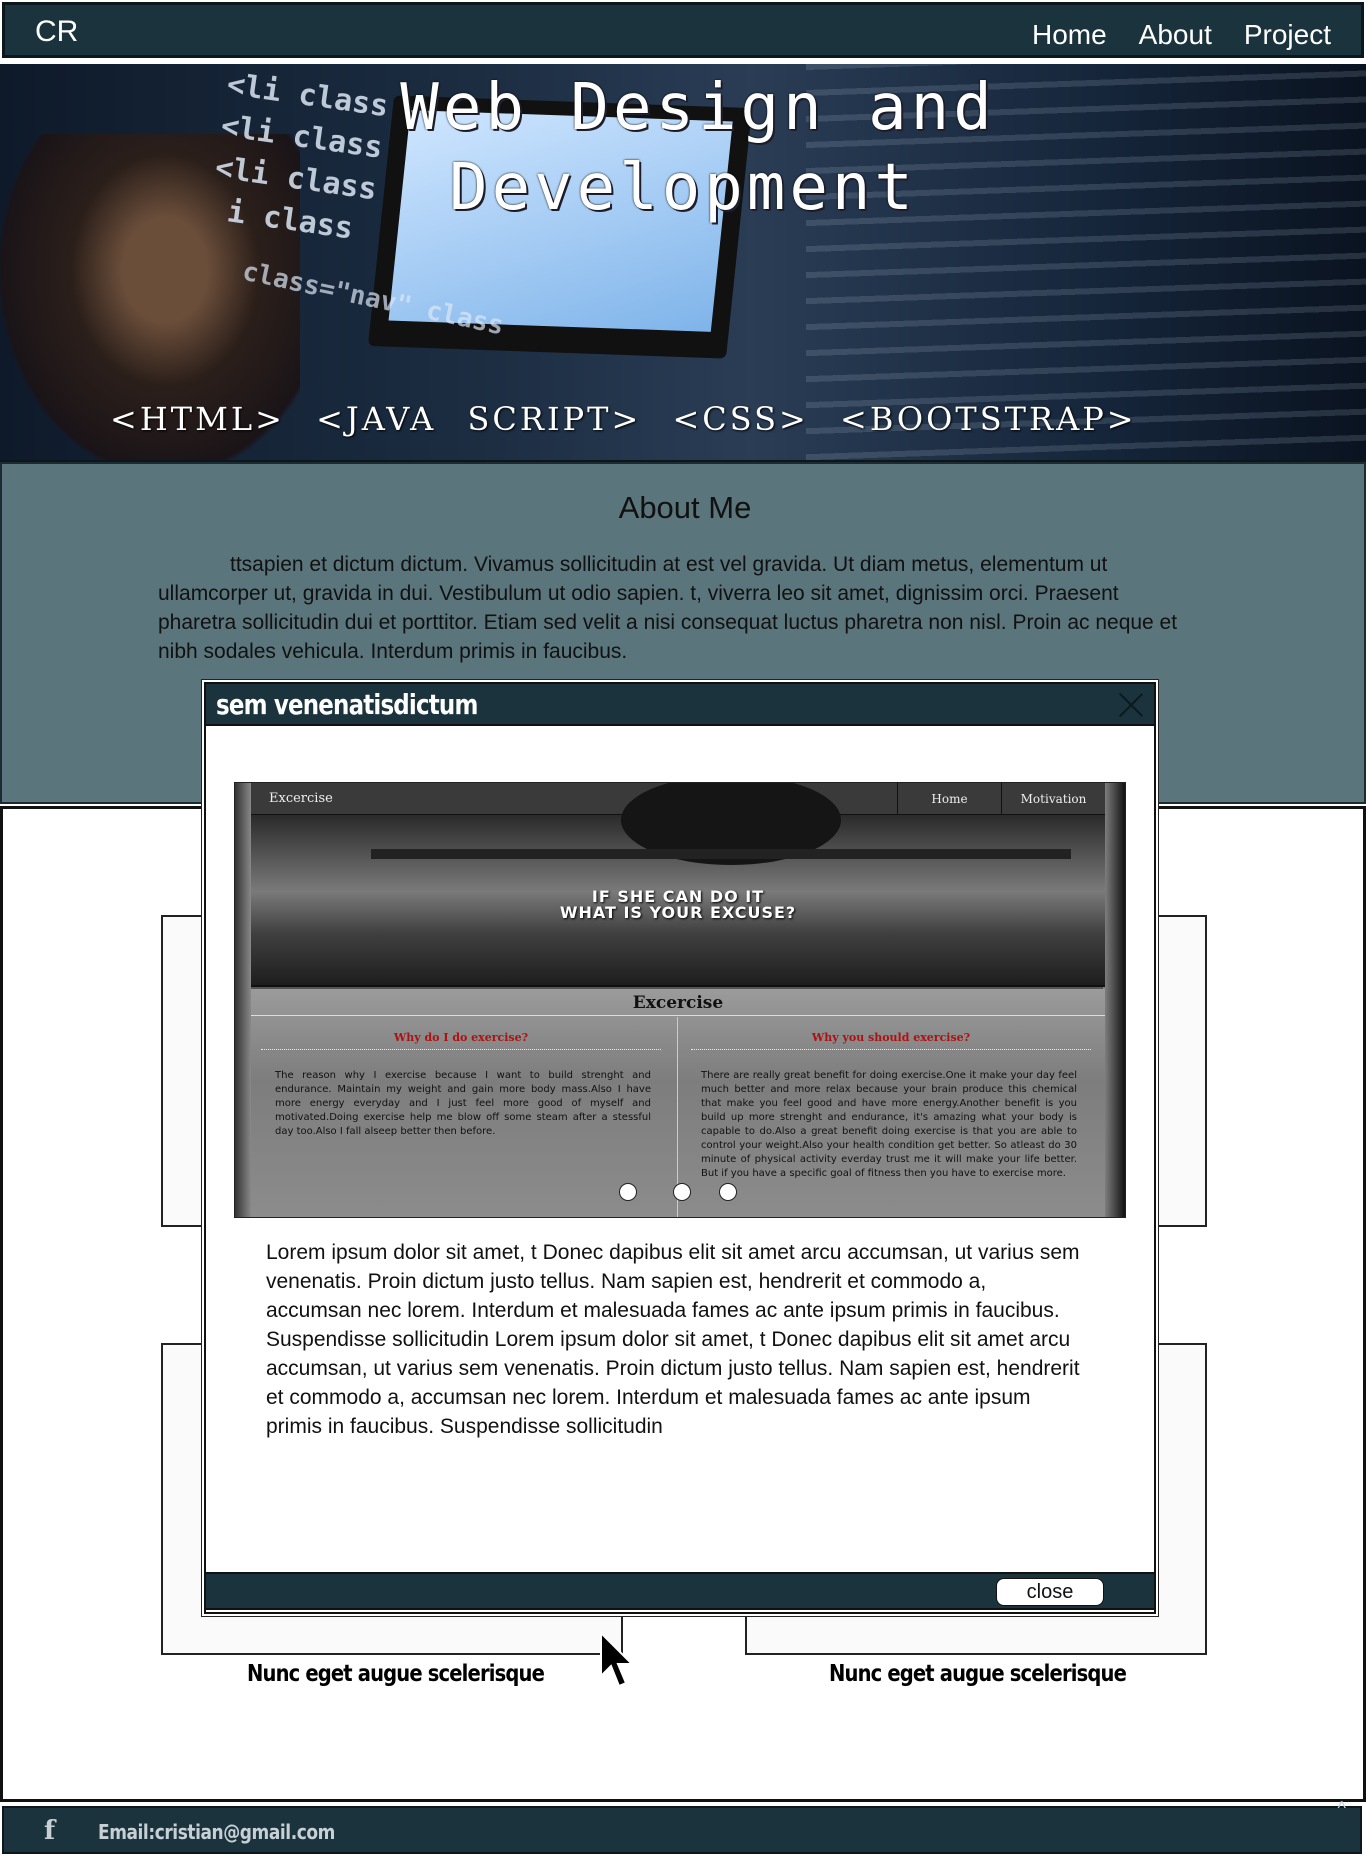 The width and height of the screenshot is (1366, 1856). Describe the element at coordinates (216, 1832) in the screenshot. I see `footer-email: Email:cristian@gmail.com` at that location.